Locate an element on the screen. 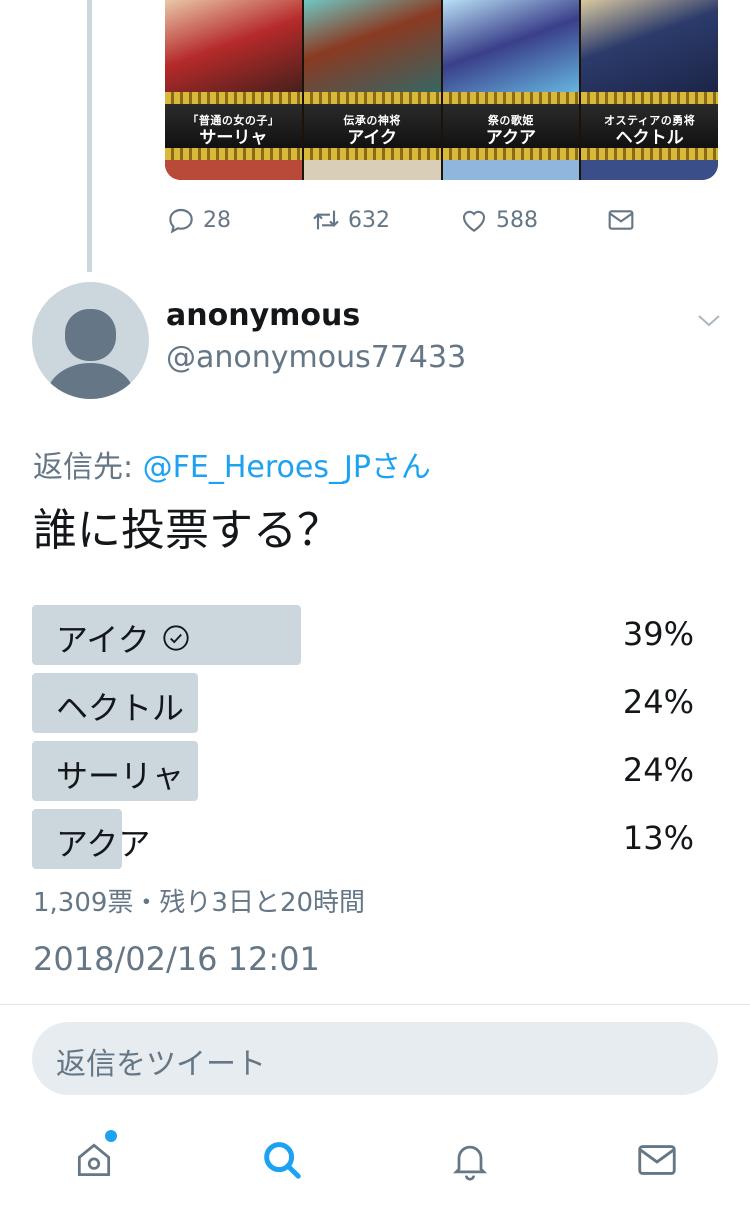  reply-button: 28 is located at coordinates (198, 220).